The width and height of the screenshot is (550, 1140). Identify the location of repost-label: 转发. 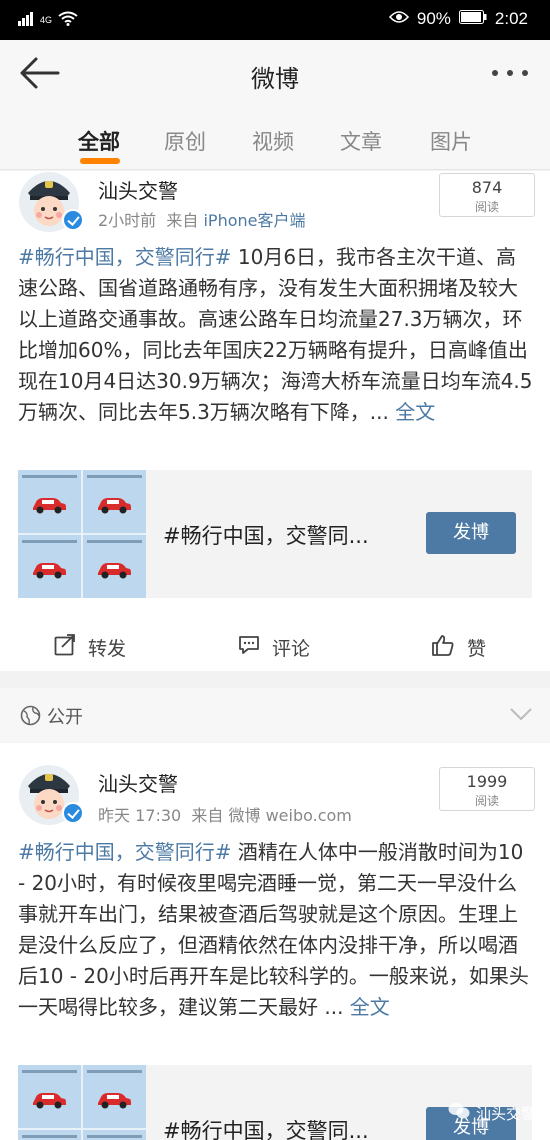
(107, 649).